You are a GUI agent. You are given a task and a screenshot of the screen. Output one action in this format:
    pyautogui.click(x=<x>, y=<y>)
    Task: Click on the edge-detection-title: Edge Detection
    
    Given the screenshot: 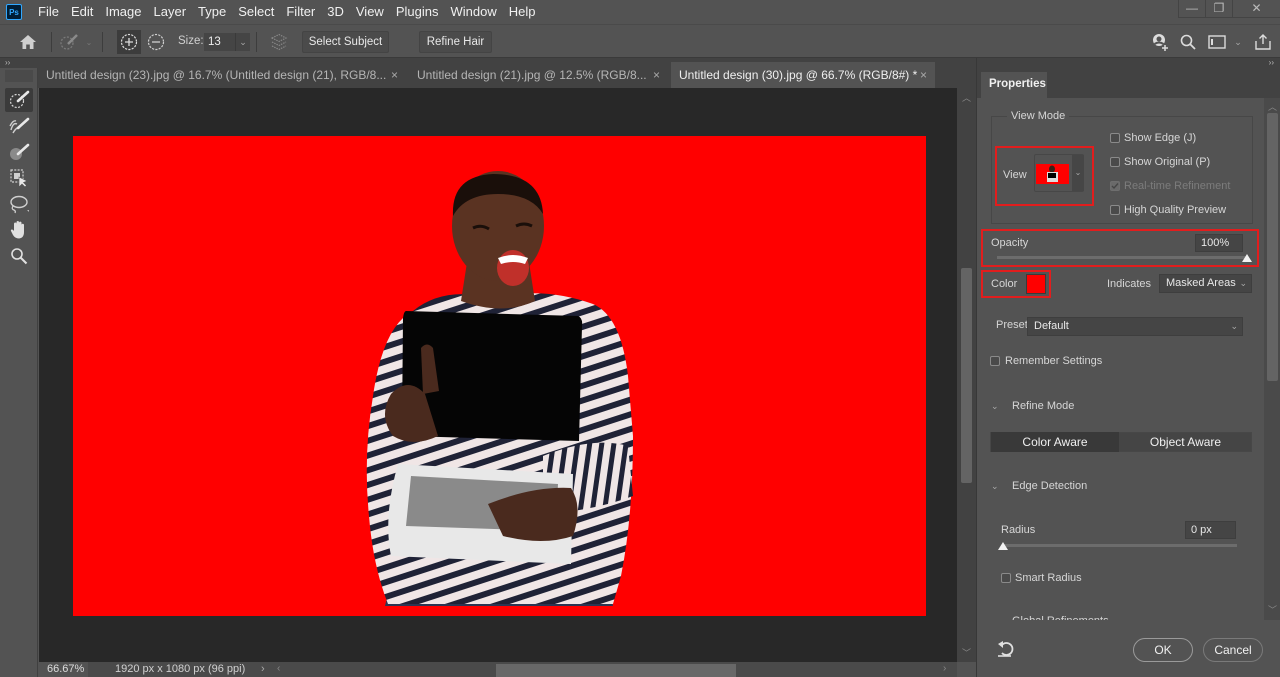 What is the action you would take?
    pyautogui.click(x=1049, y=486)
    